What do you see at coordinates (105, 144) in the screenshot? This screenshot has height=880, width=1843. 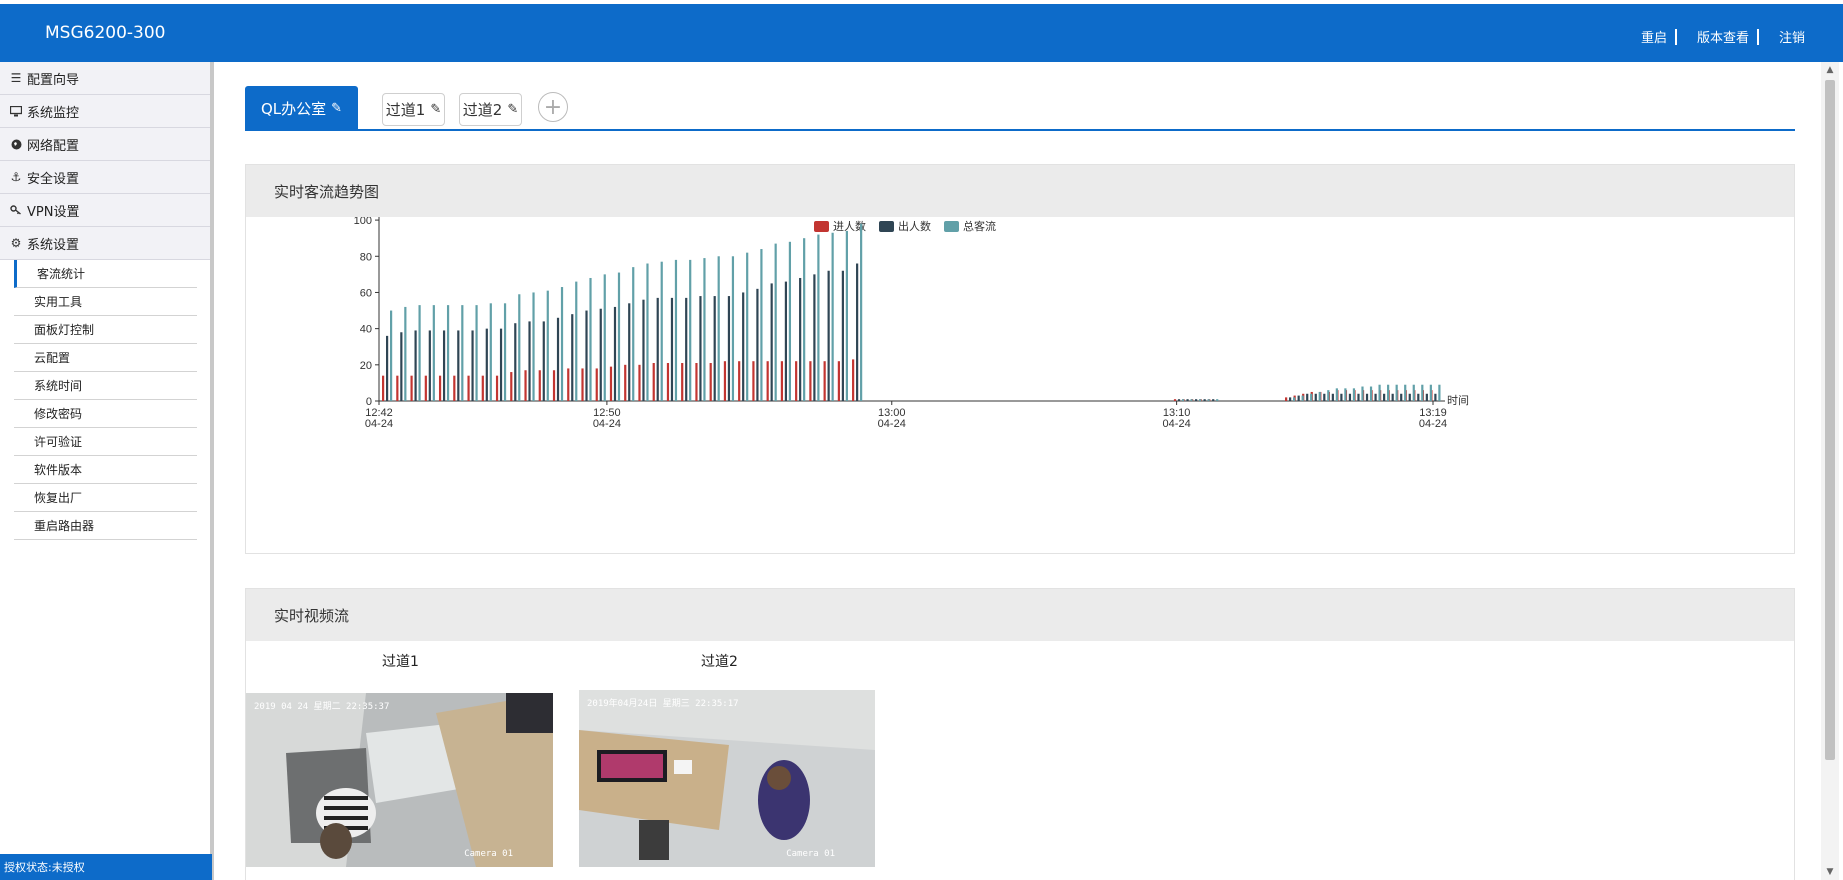 I see `sidebar-item-network-config: 网络配置` at bounding box center [105, 144].